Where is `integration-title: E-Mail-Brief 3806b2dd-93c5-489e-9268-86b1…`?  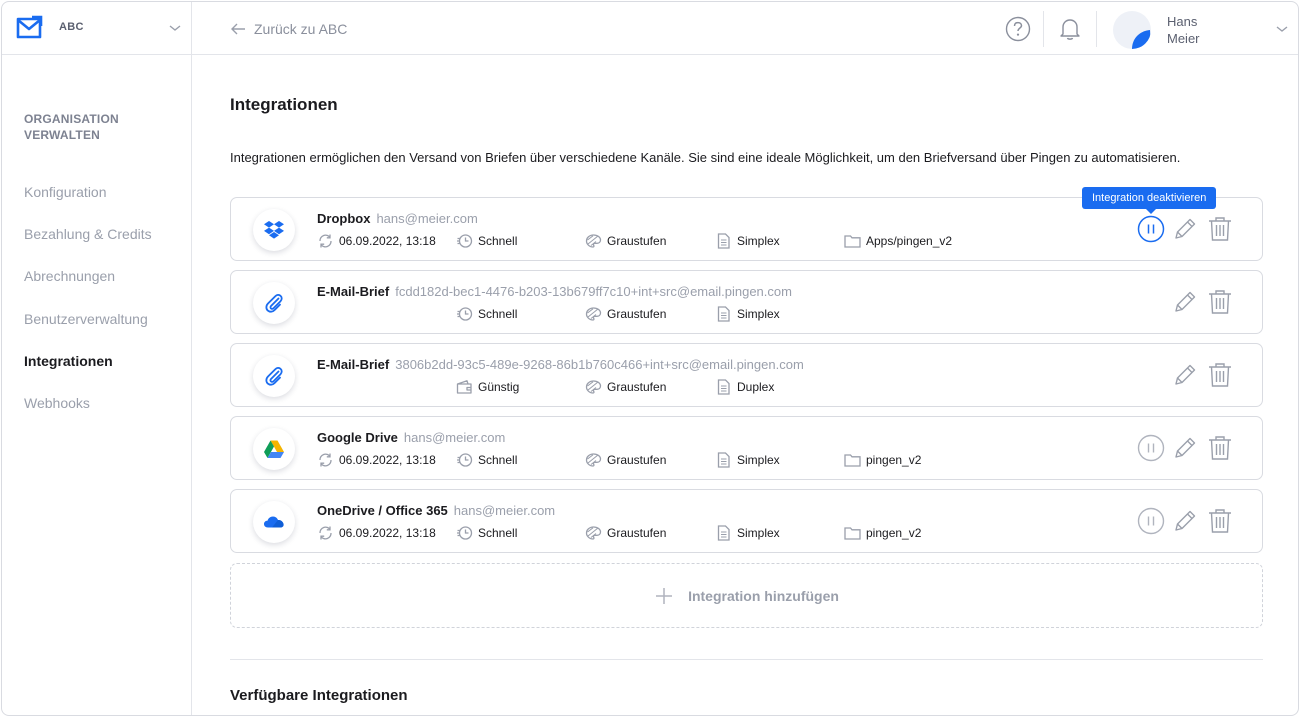 integration-title: E-Mail-Brief 3806b2dd-93c5-489e-9268-86b1… is located at coordinates (560, 364).